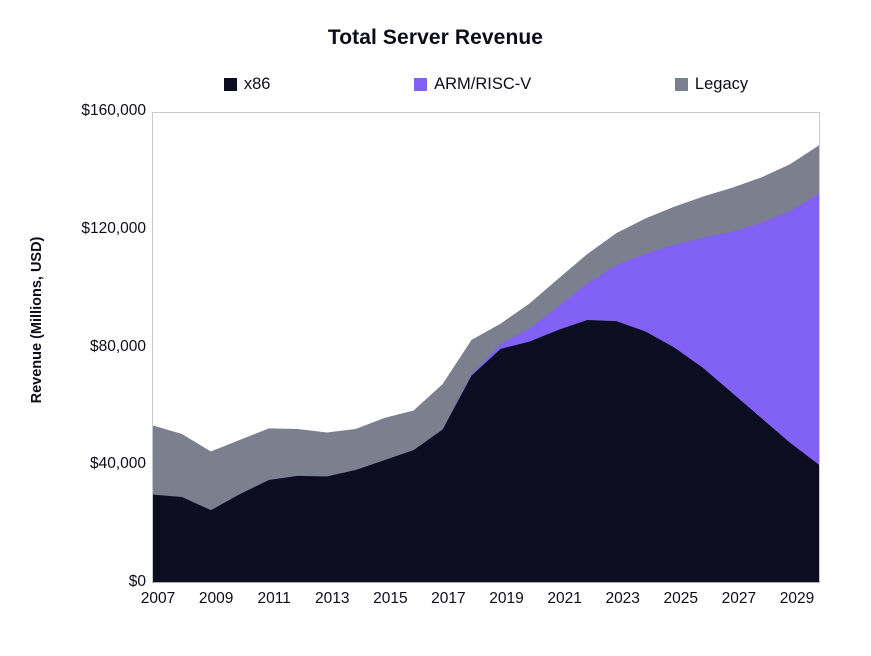 The width and height of the screenshot is (871, 656). I want to click on x-tick-label: 2021, so click(564, 598).